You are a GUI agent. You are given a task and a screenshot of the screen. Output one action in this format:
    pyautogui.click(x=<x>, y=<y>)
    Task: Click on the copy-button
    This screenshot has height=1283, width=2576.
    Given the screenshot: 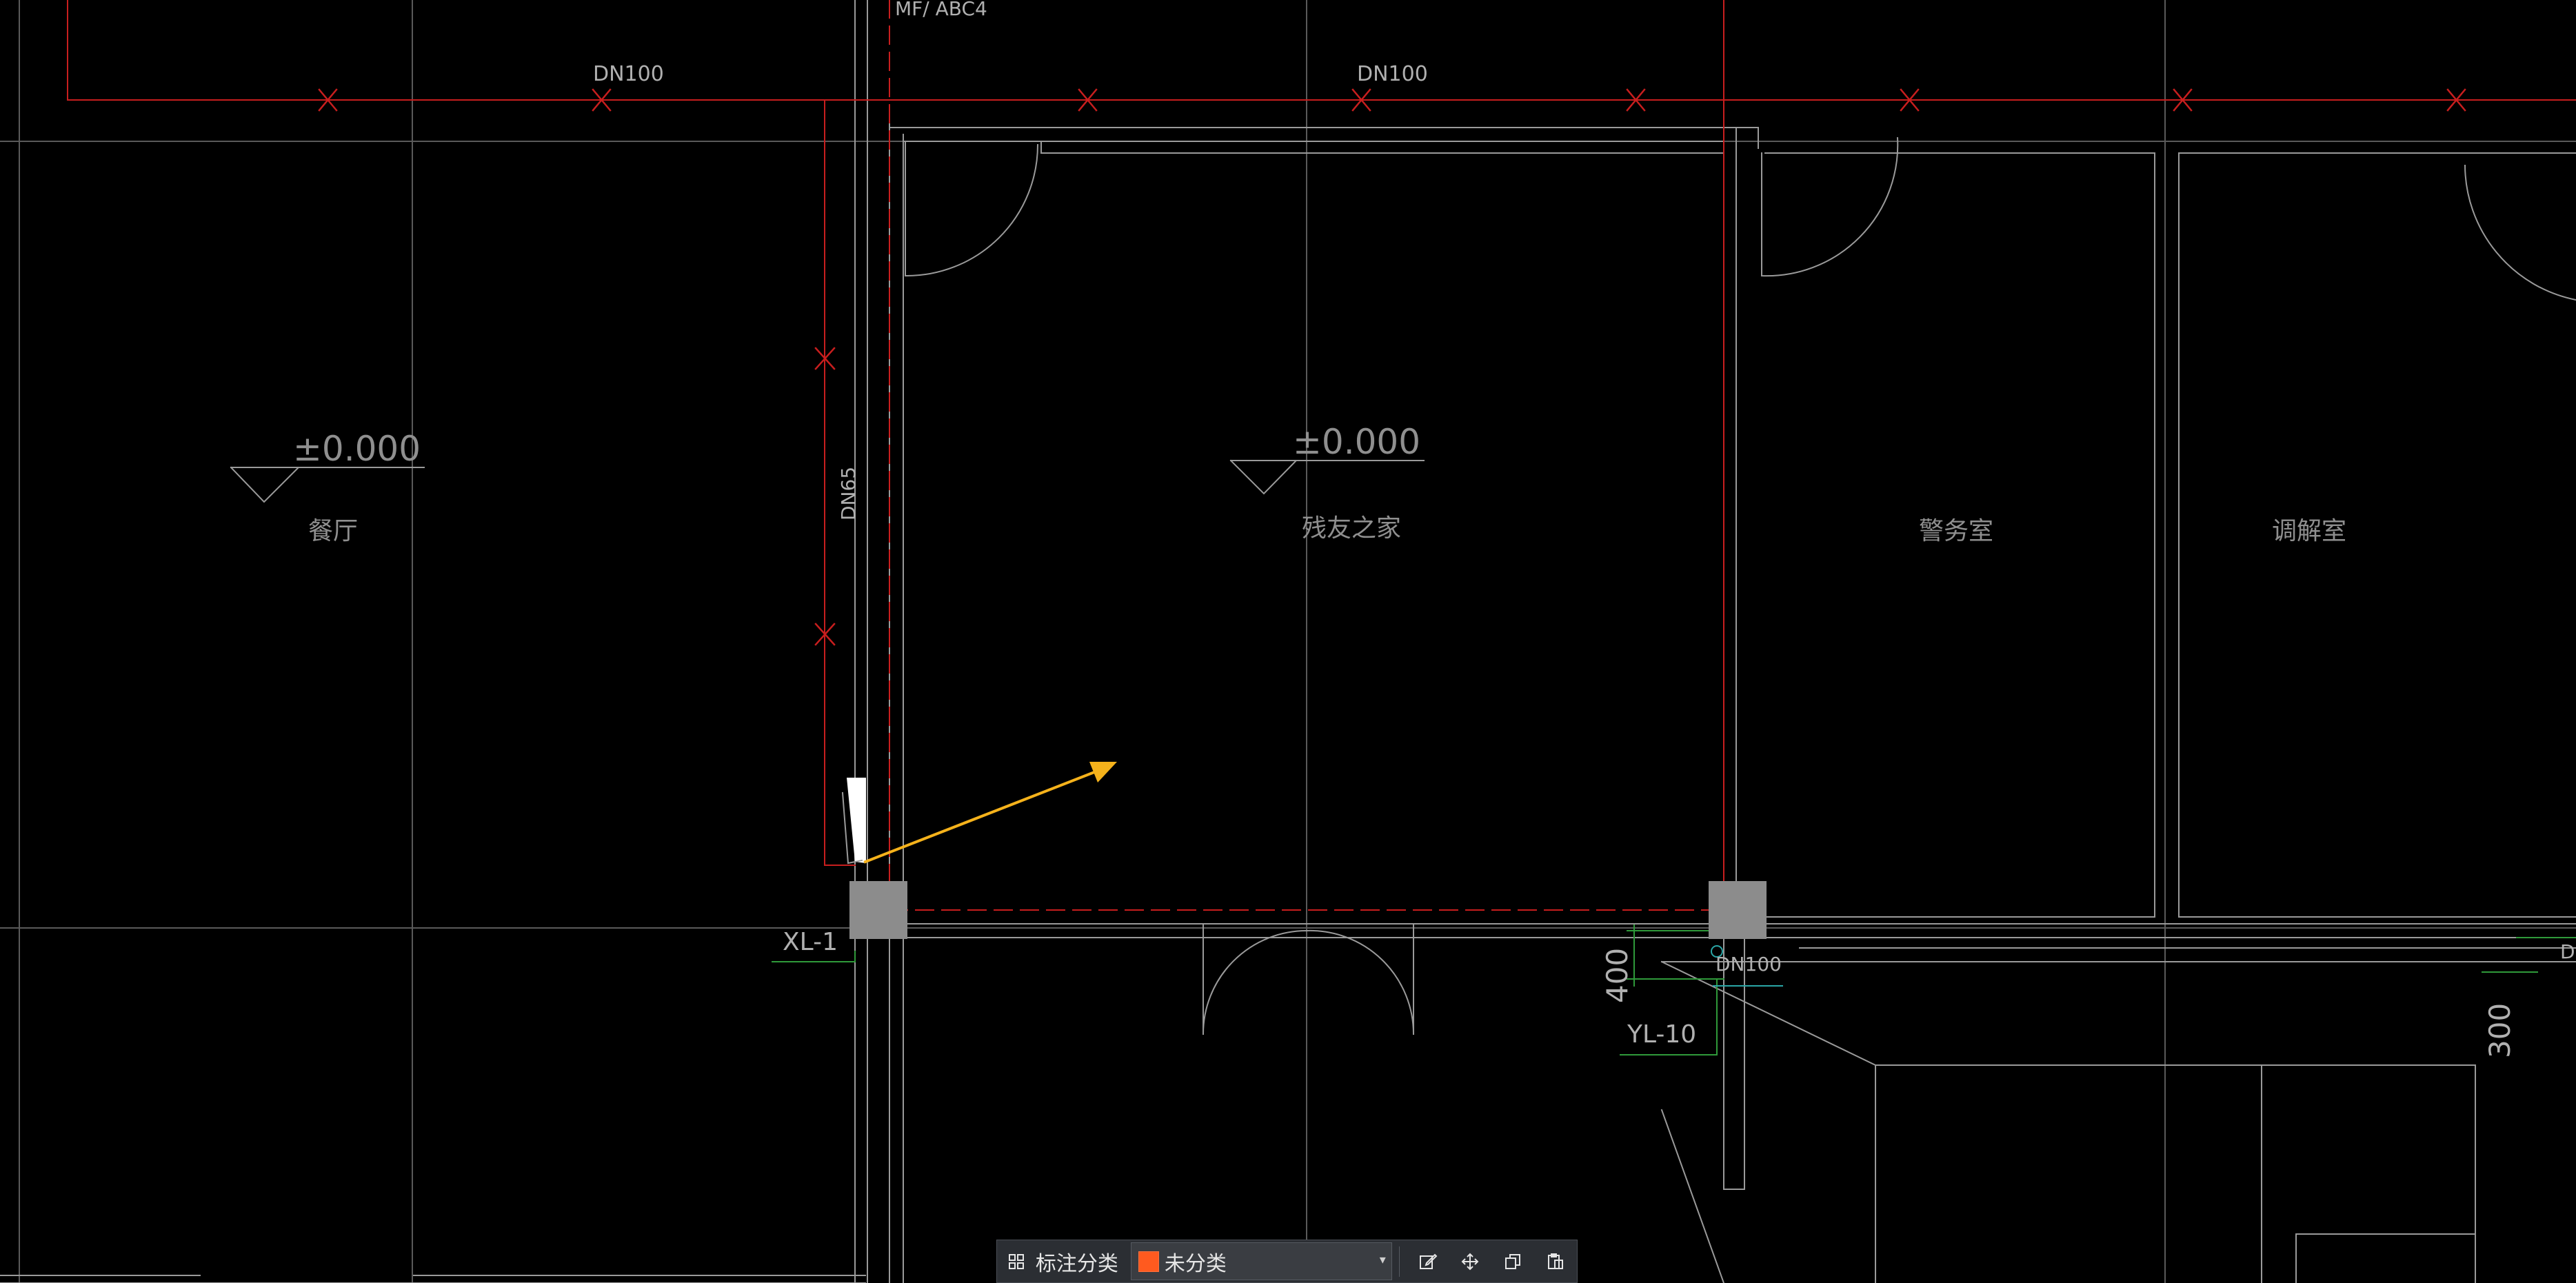 What is the action you would take?
    pyautogui.click(x=1512, y=1261)
    